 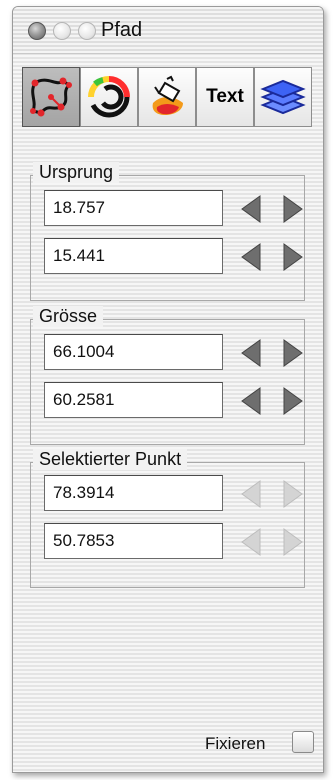 I want to click on groesse-width-row: 66.1004, so click(x=179, y=353).